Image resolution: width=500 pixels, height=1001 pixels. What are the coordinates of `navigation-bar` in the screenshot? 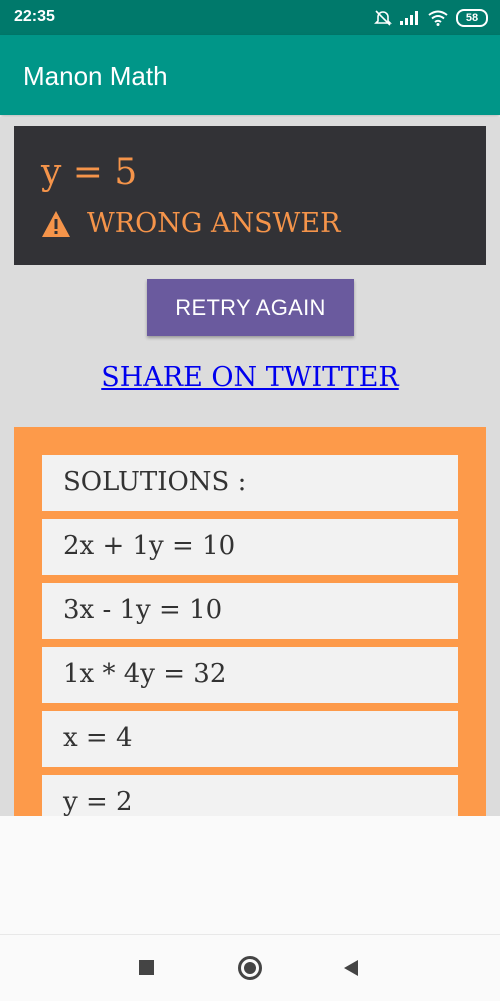 It's located at (250, 967).